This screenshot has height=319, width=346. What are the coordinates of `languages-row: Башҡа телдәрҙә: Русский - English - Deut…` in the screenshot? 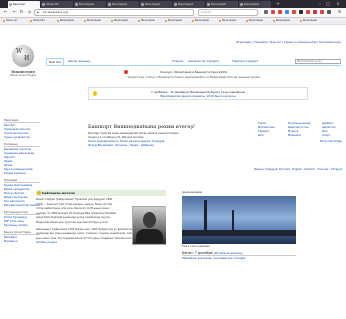 It's located at (283, 169).